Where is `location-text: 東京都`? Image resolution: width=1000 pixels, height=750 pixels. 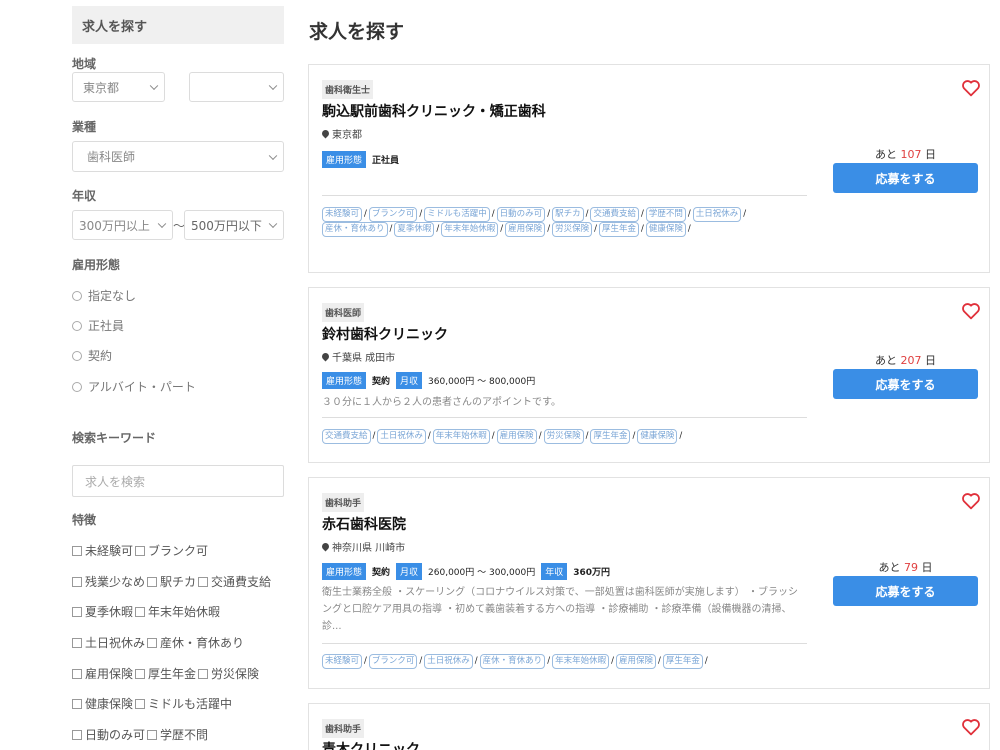
location-text: 東京都 is located at coordinates (347, 135).